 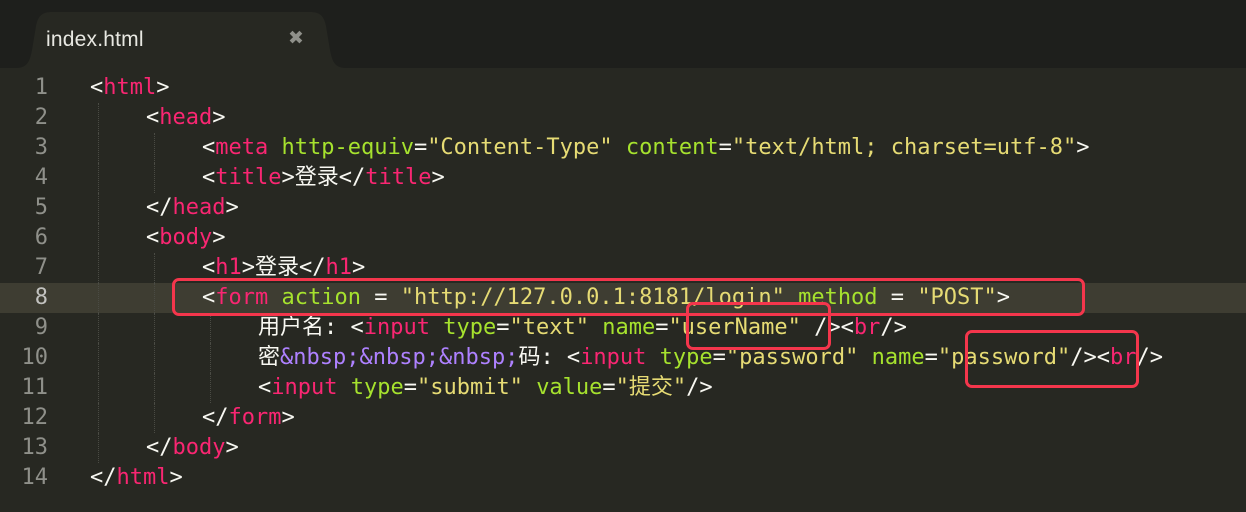 I want to click on line-number: 9, so click(x=41, y=327).